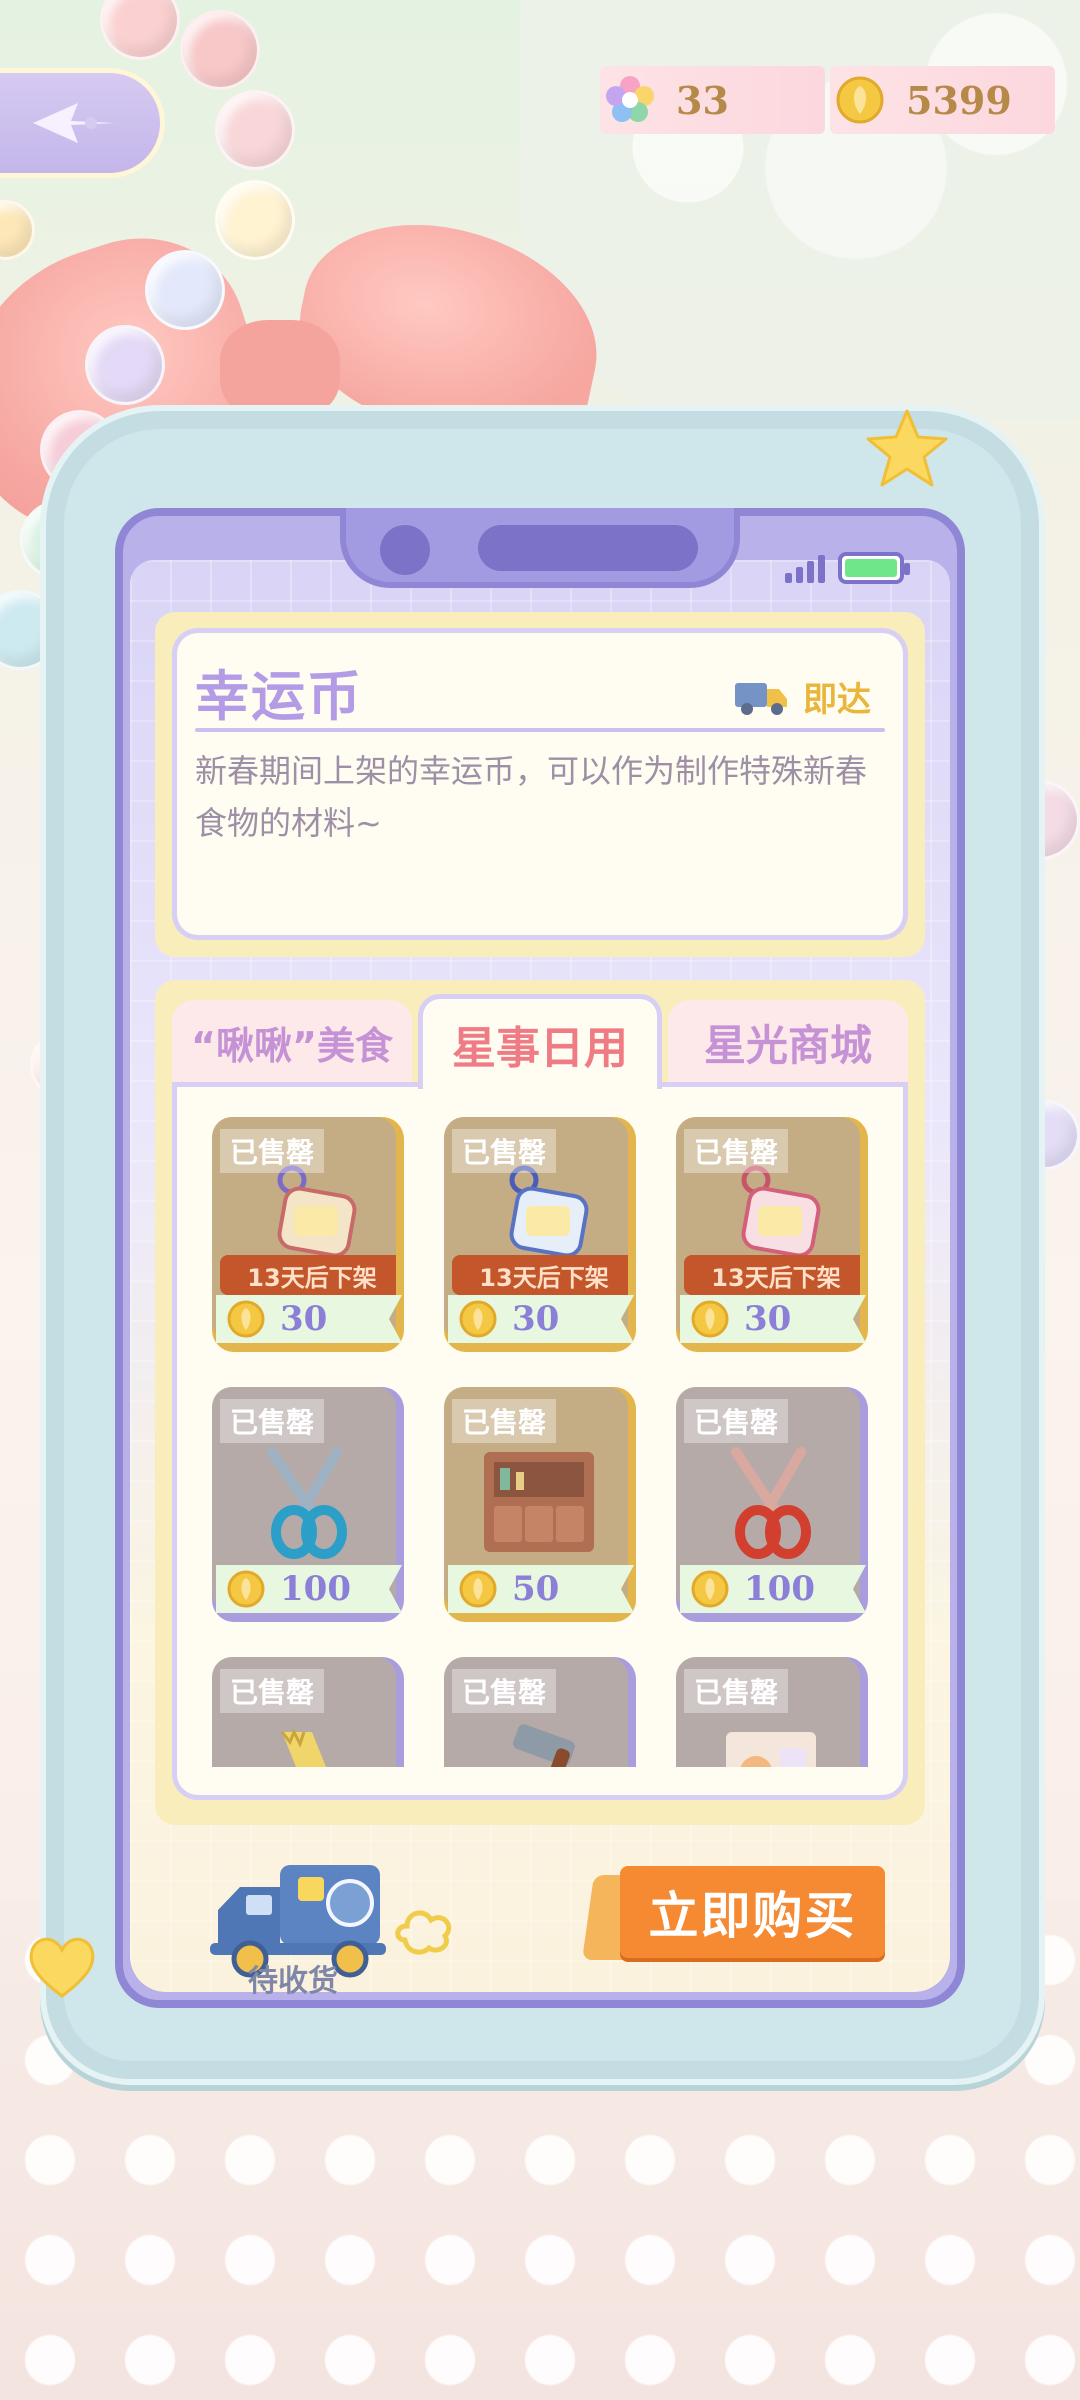  I want to click on lace-decoration, so click(800, 210).